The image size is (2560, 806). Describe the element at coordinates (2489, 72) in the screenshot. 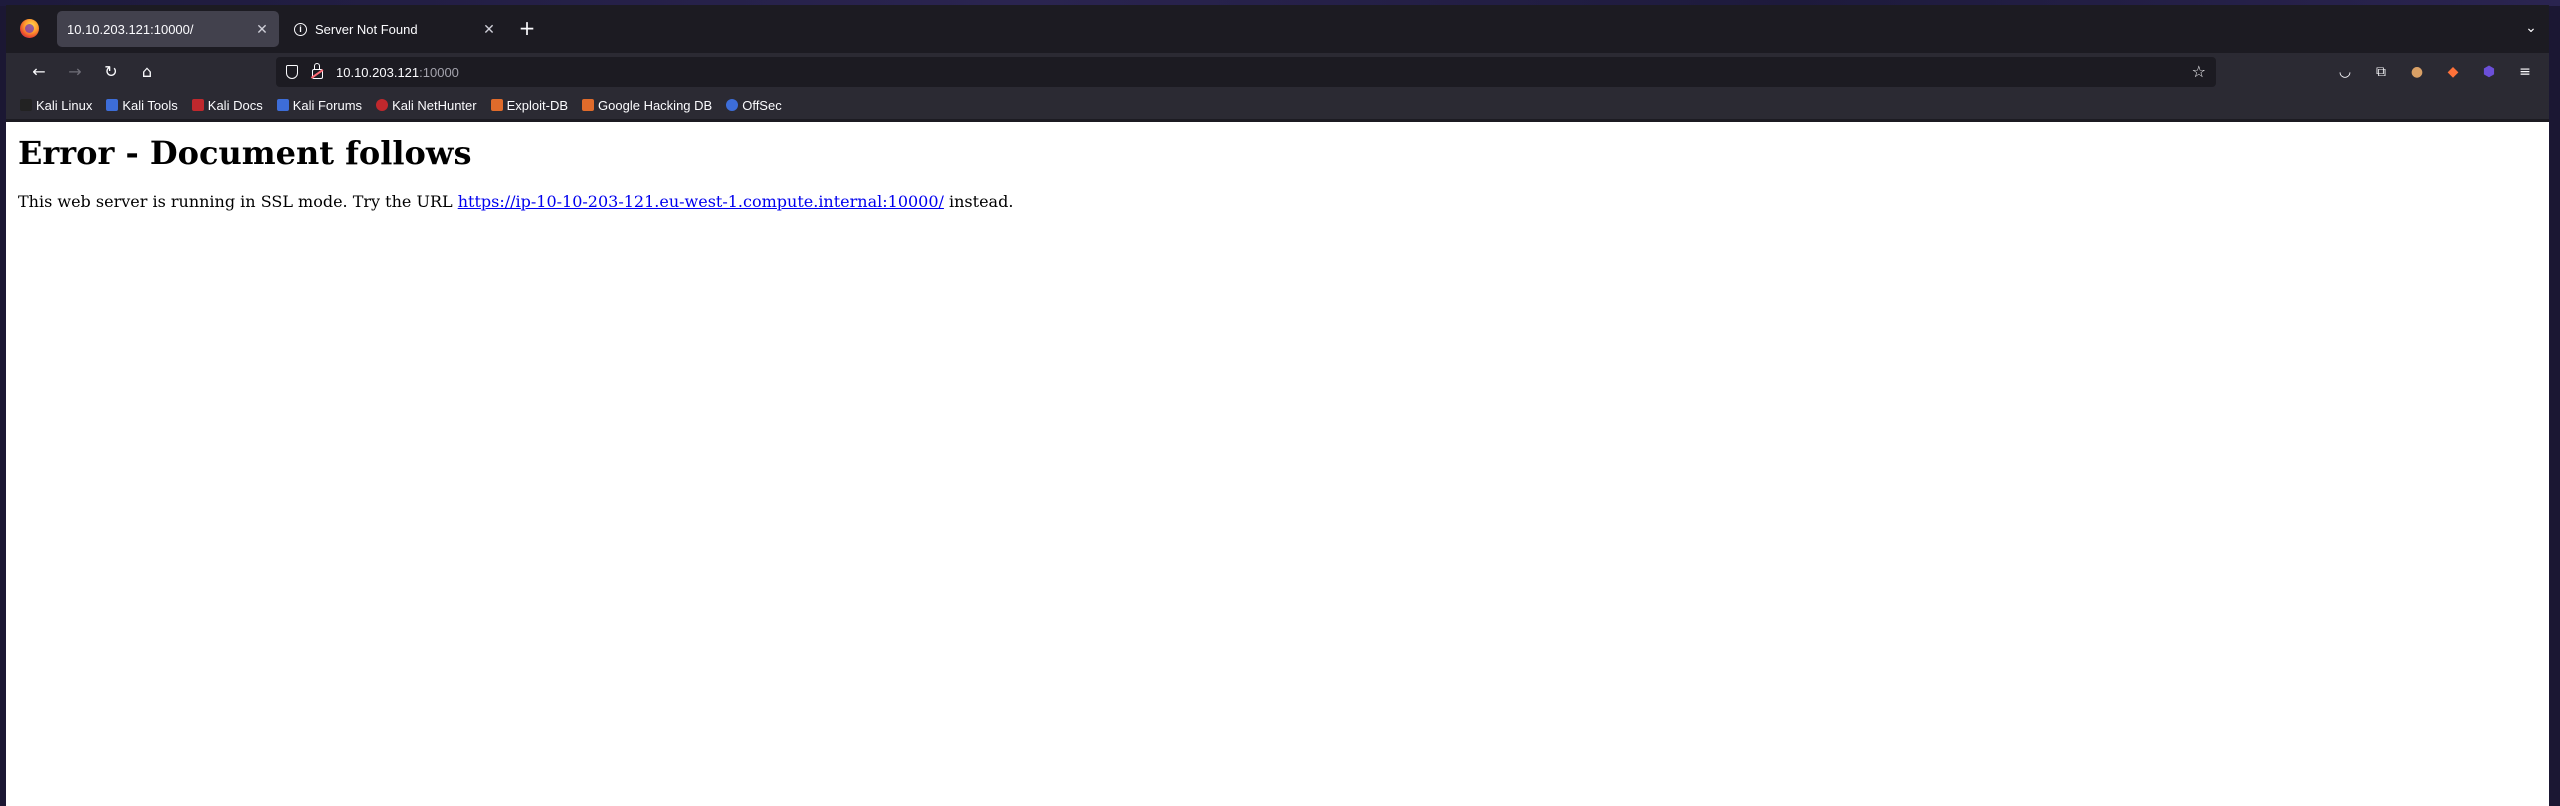

I see `extension-purple-icon: ⬢` at that location.